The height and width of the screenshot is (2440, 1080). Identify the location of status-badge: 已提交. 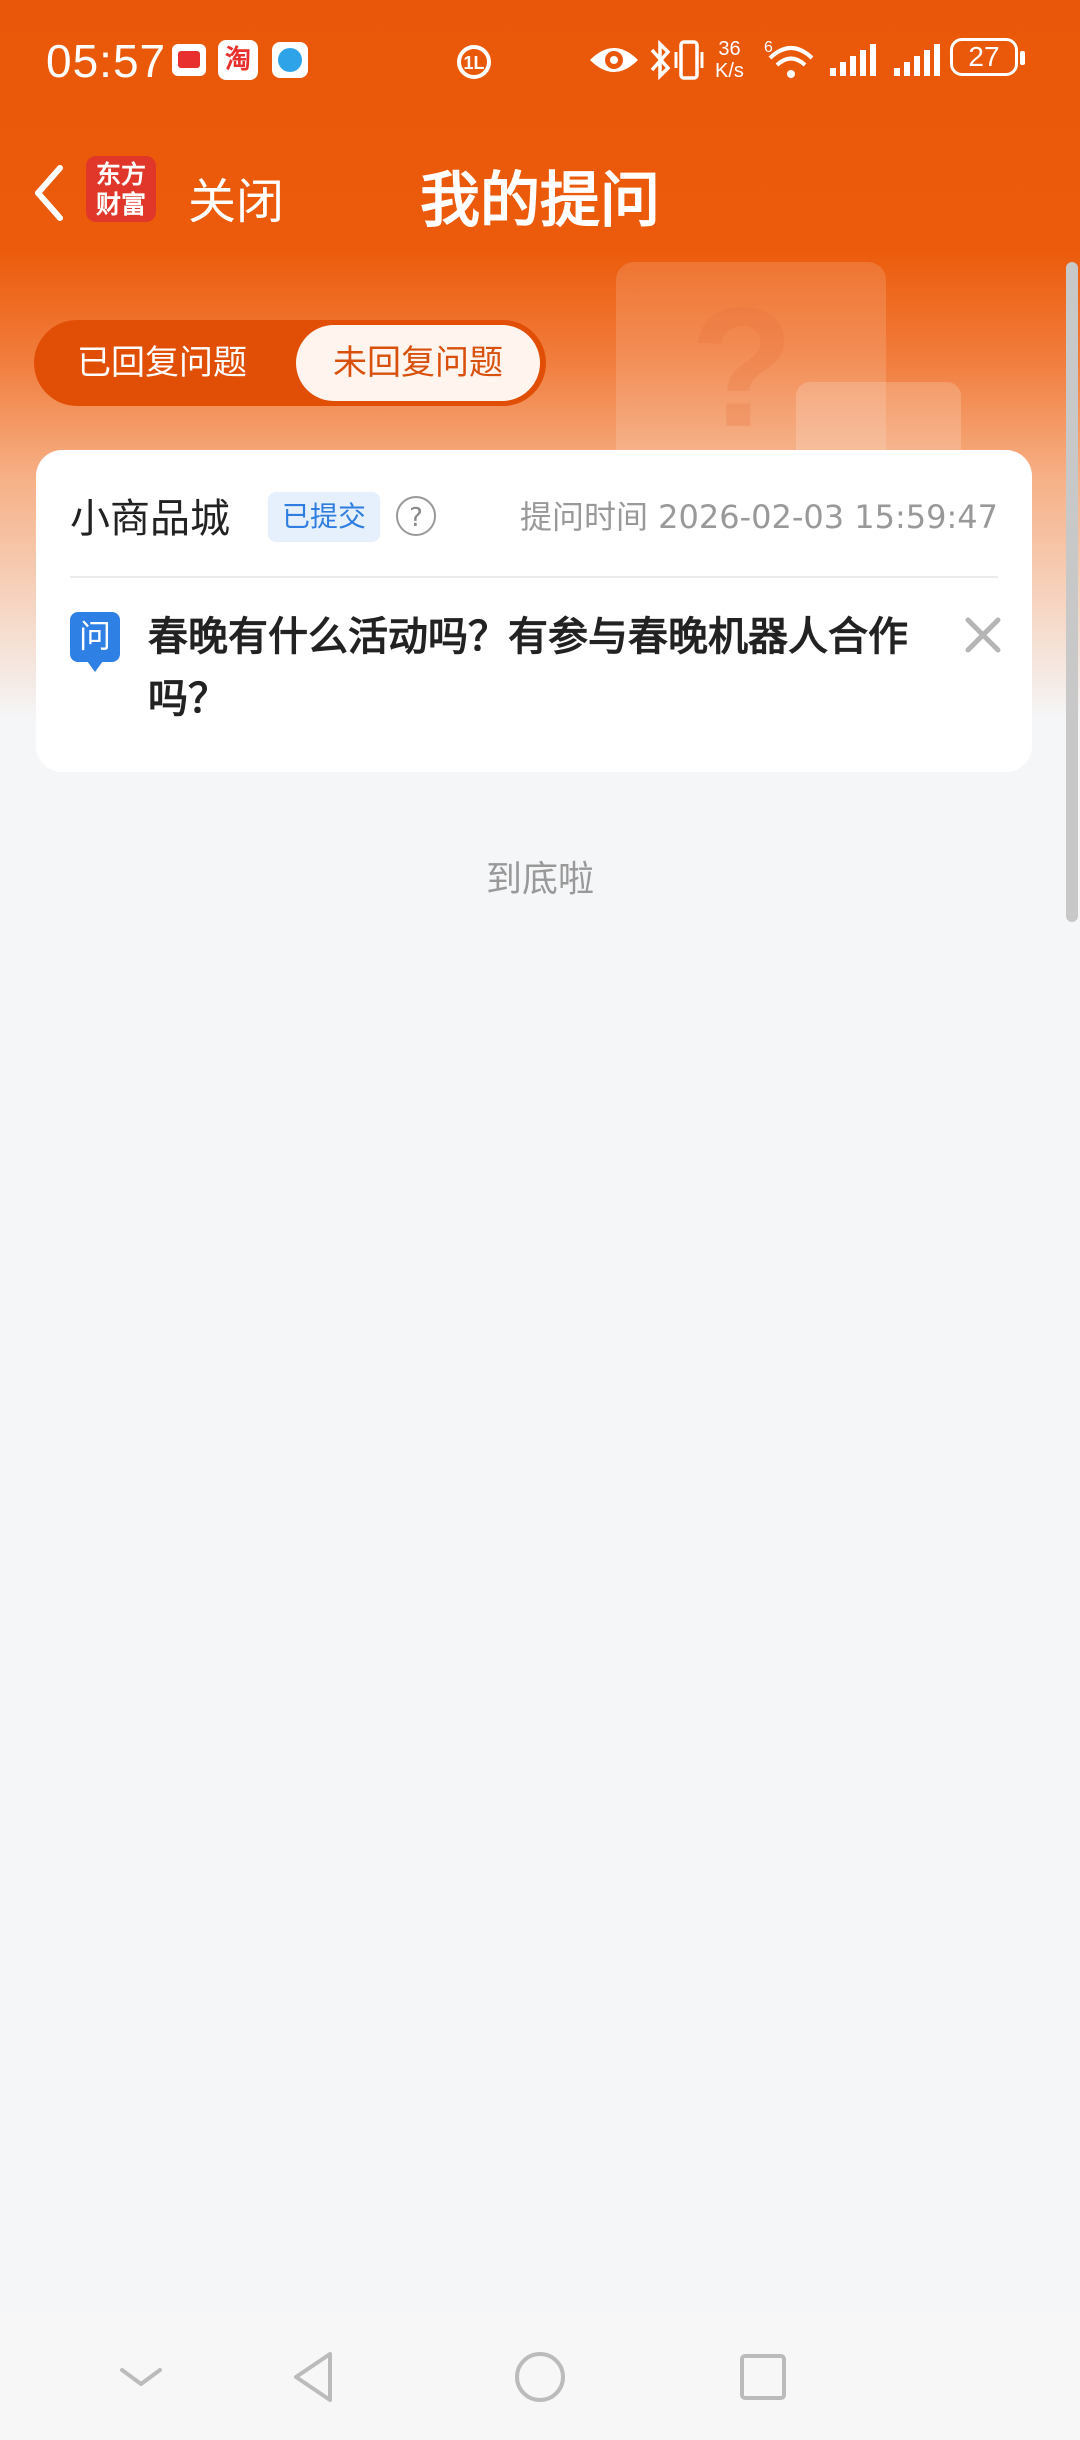
(324, 517).